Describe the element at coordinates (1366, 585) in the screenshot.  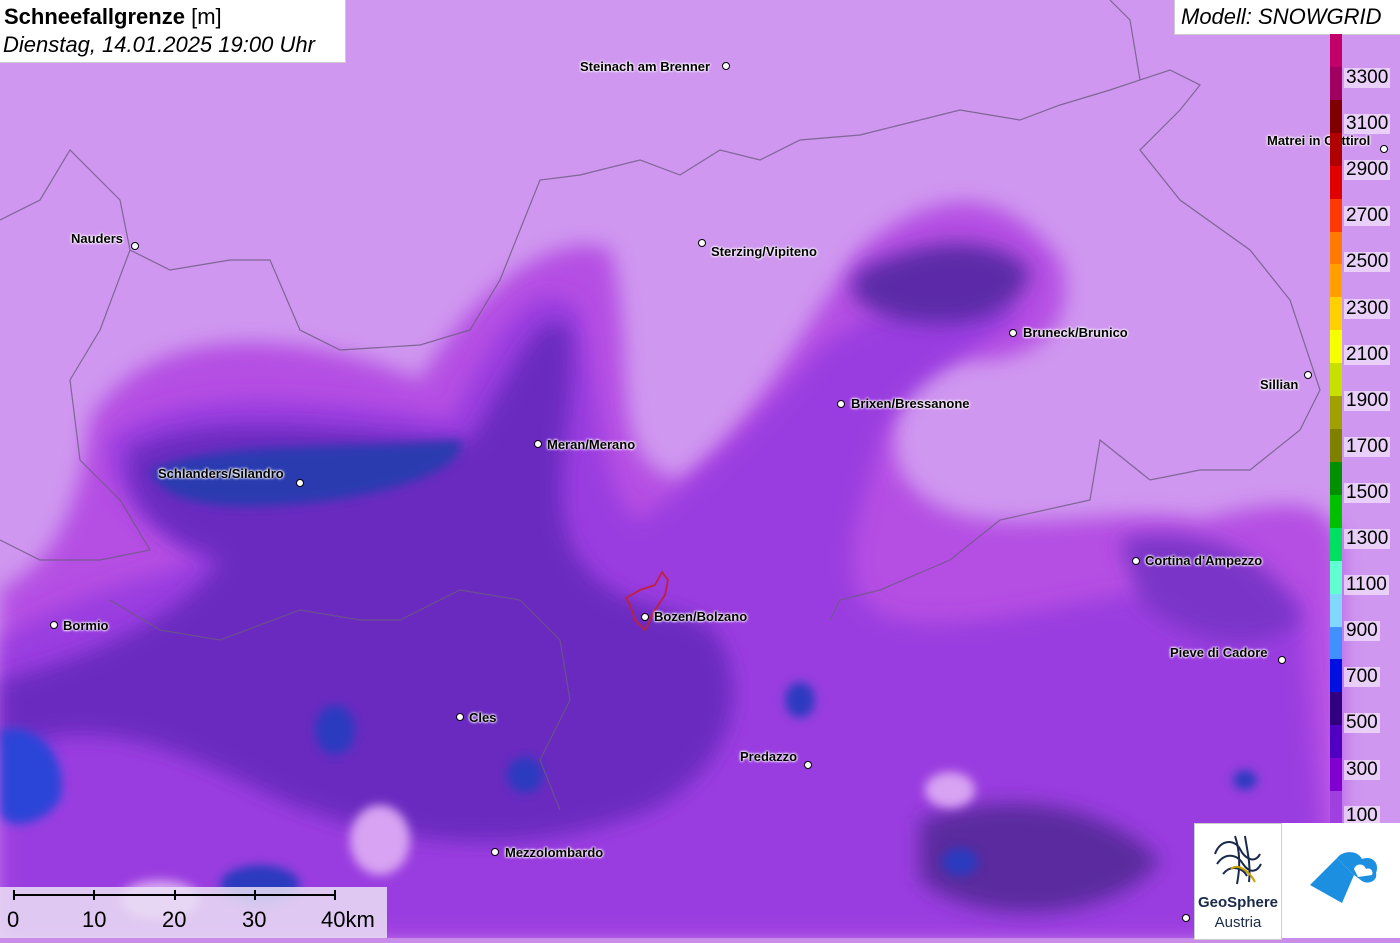
I see `legend-tick-label: 1100` at that location.